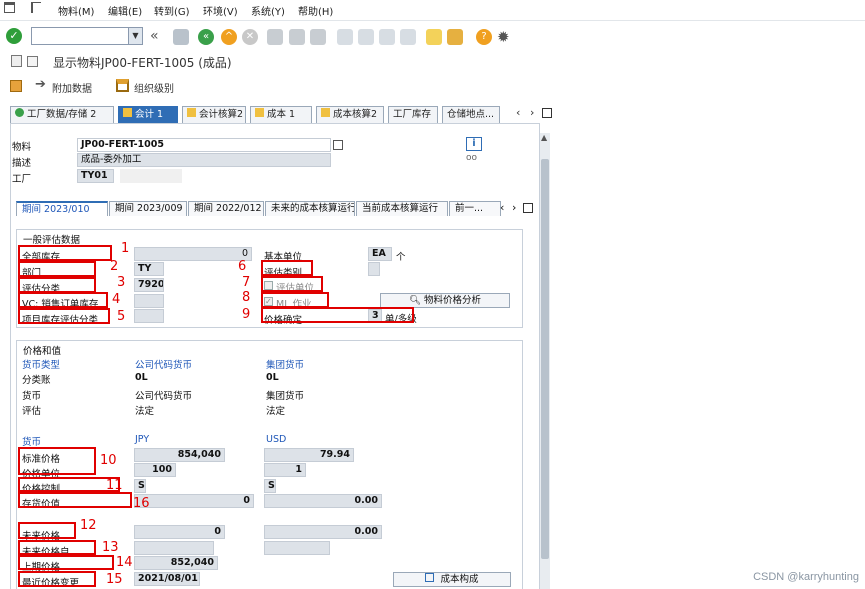 This screenshot has height=589, width=865. What do you see at coordinates (154, 87) in the screenshot?
I see `org-levels-button: 组织级别` at bounding box center [154, 87].